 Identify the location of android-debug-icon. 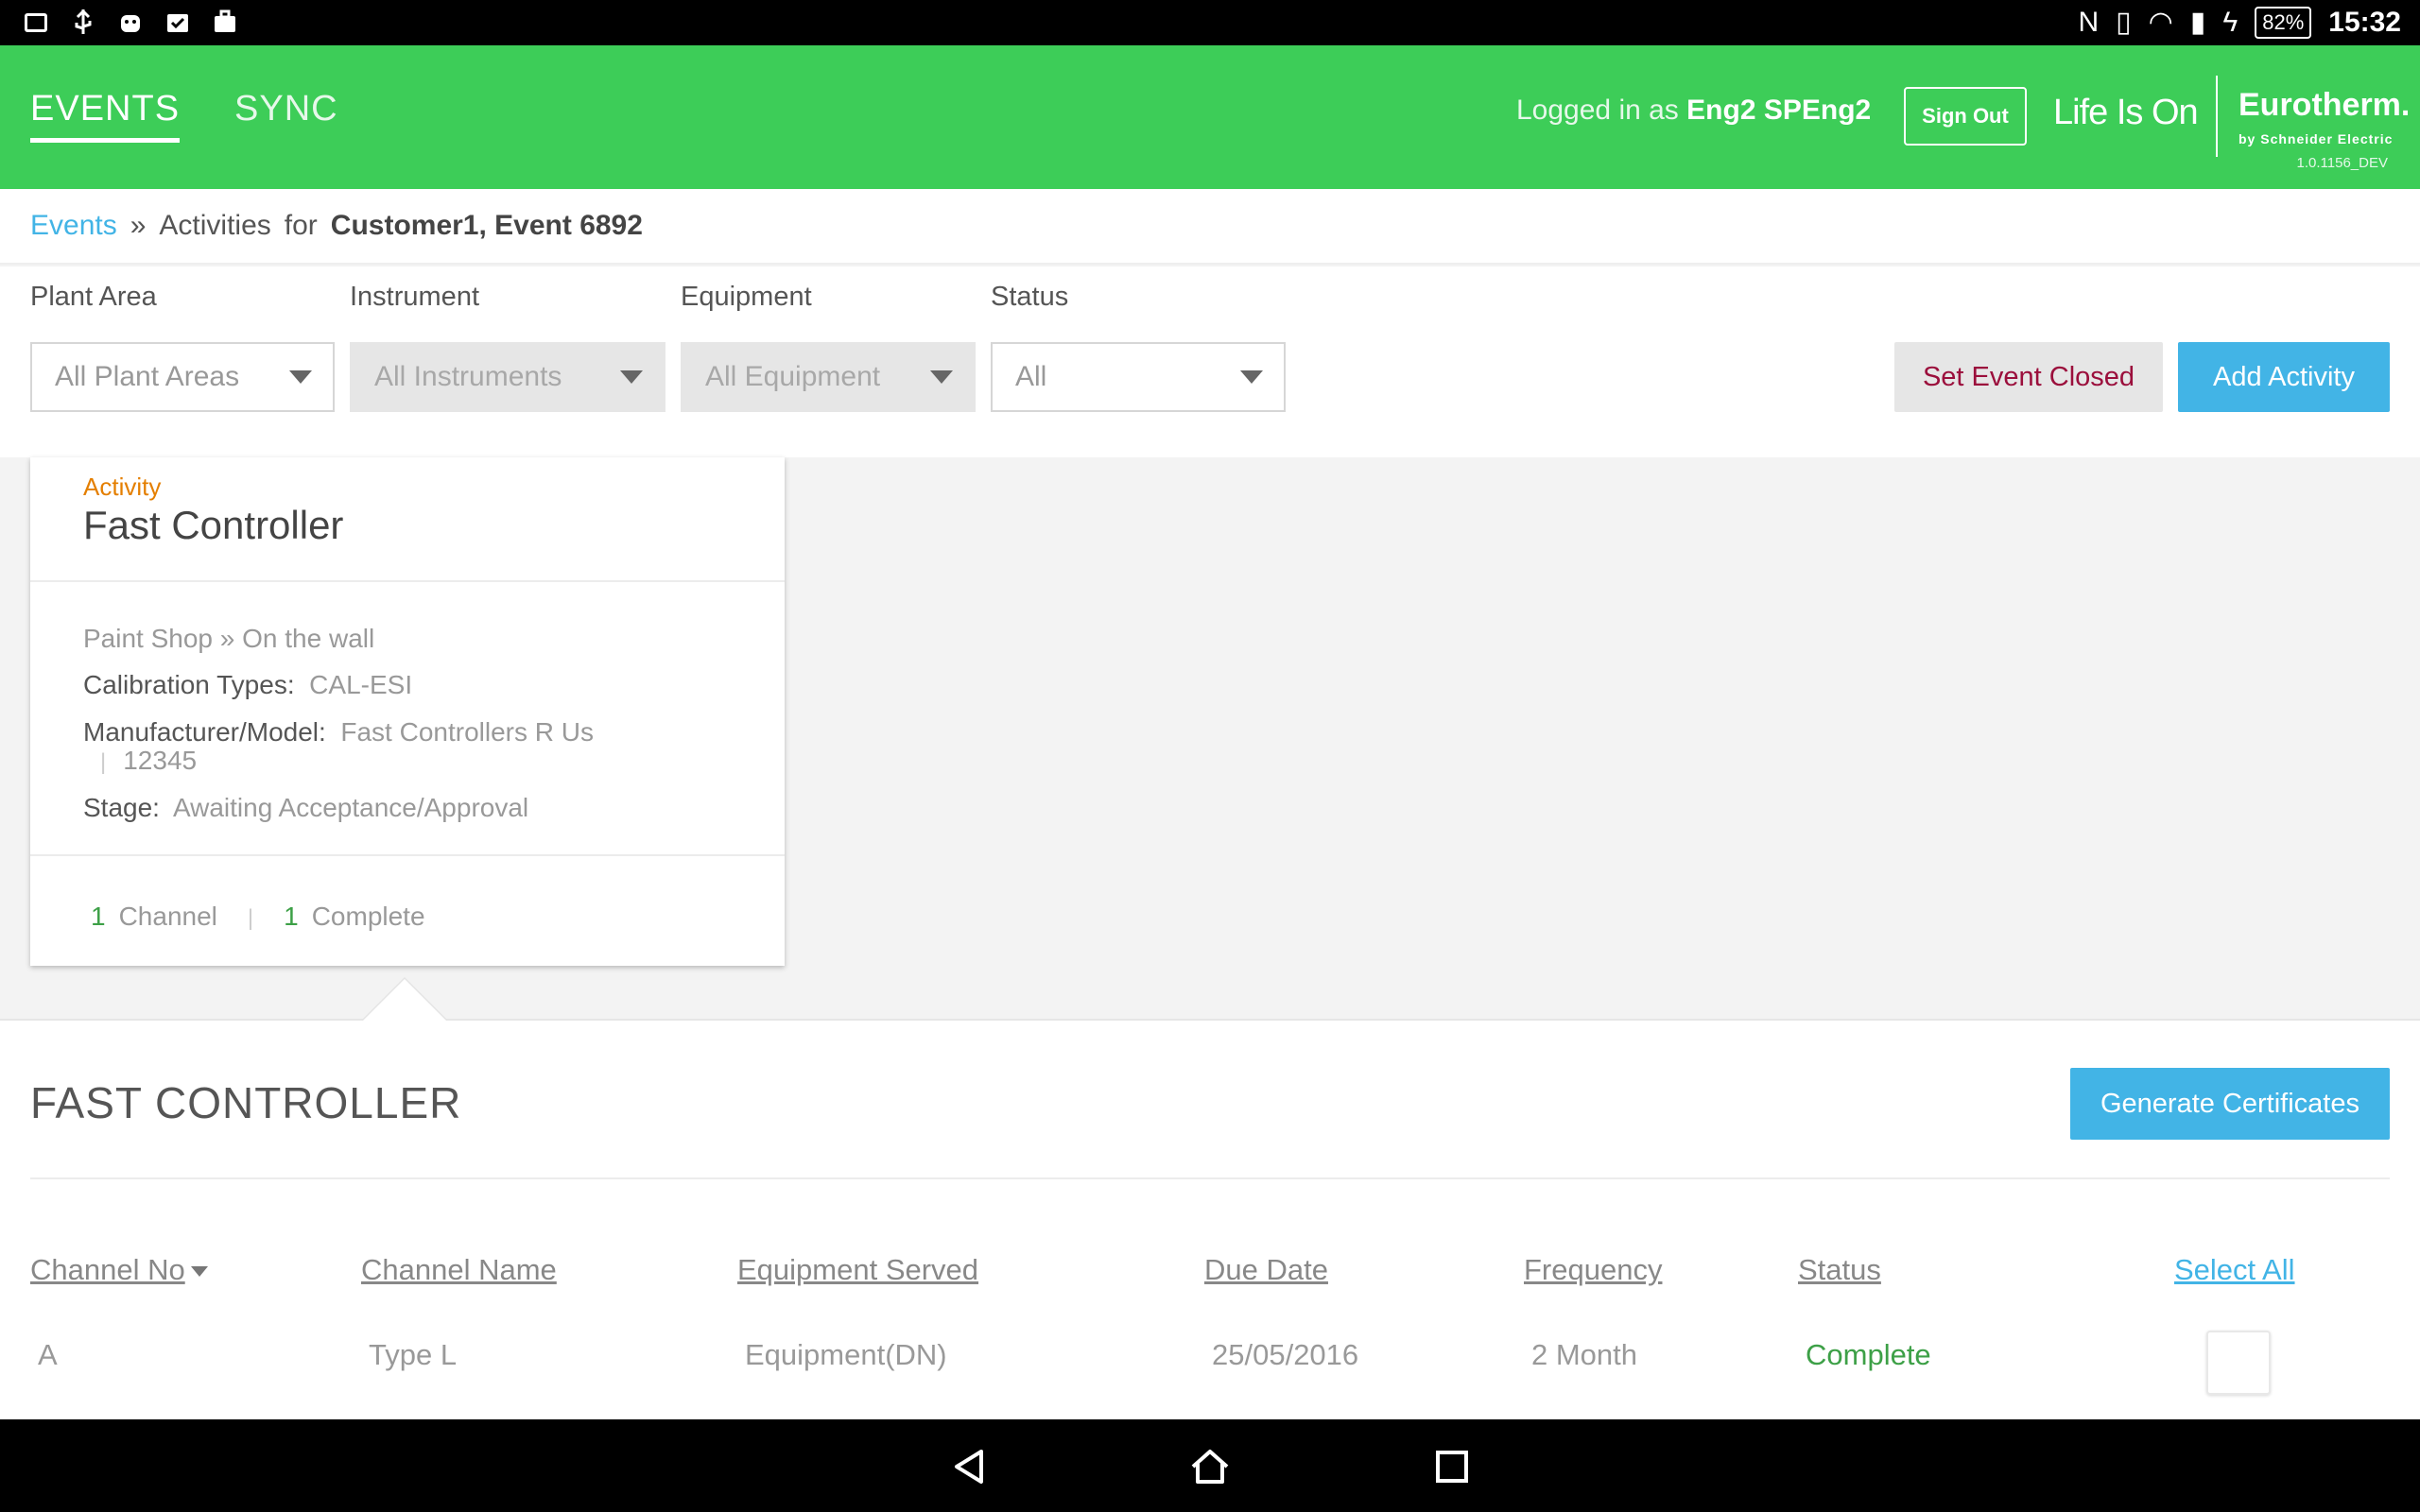
(130, 22).